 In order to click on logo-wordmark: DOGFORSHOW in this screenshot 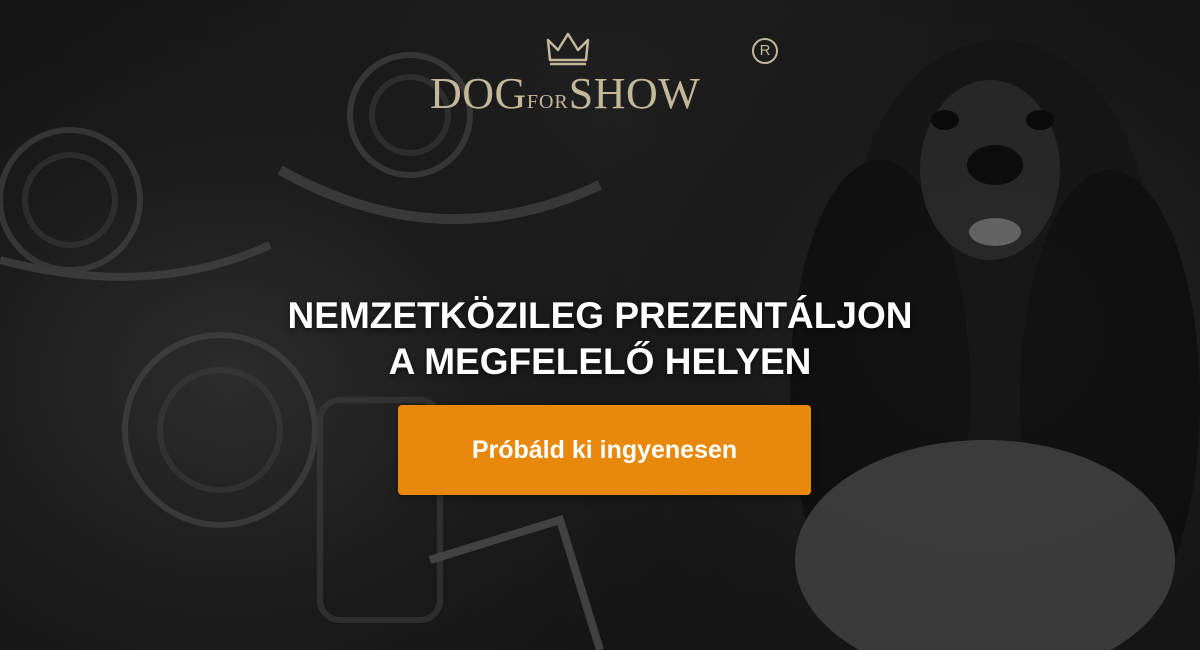, I will do `click(565, 93)`.